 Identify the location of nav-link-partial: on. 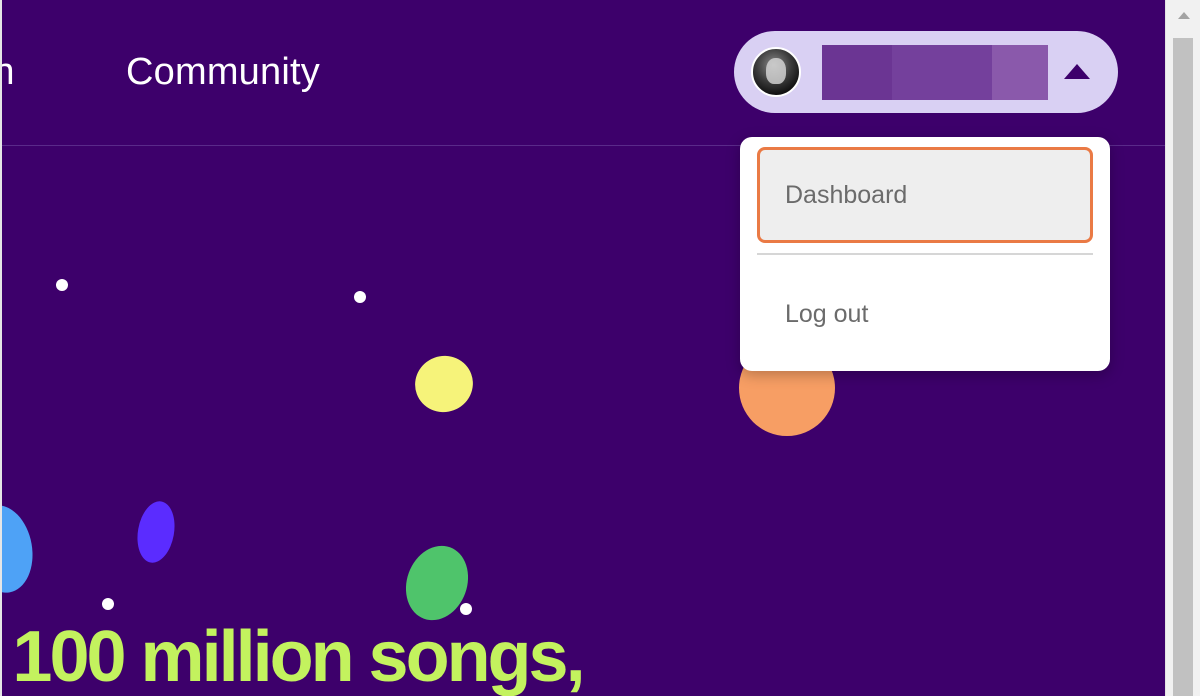
(8, 72).